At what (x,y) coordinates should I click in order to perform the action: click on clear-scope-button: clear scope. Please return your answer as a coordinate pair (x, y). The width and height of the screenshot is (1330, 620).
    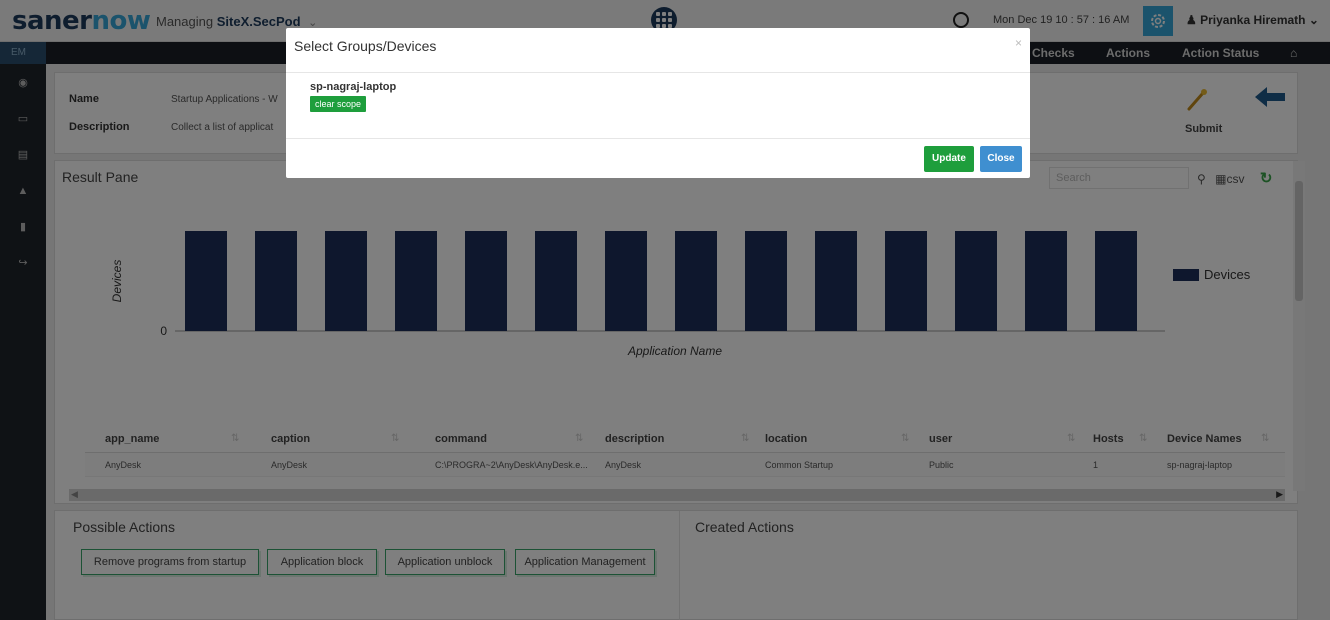
    Looking at the image, I should click on (338, 104).